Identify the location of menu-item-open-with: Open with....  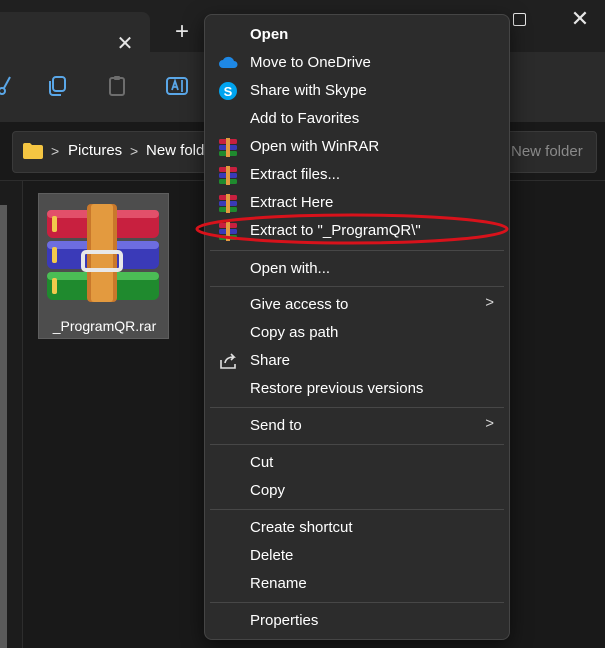
(357, 269).